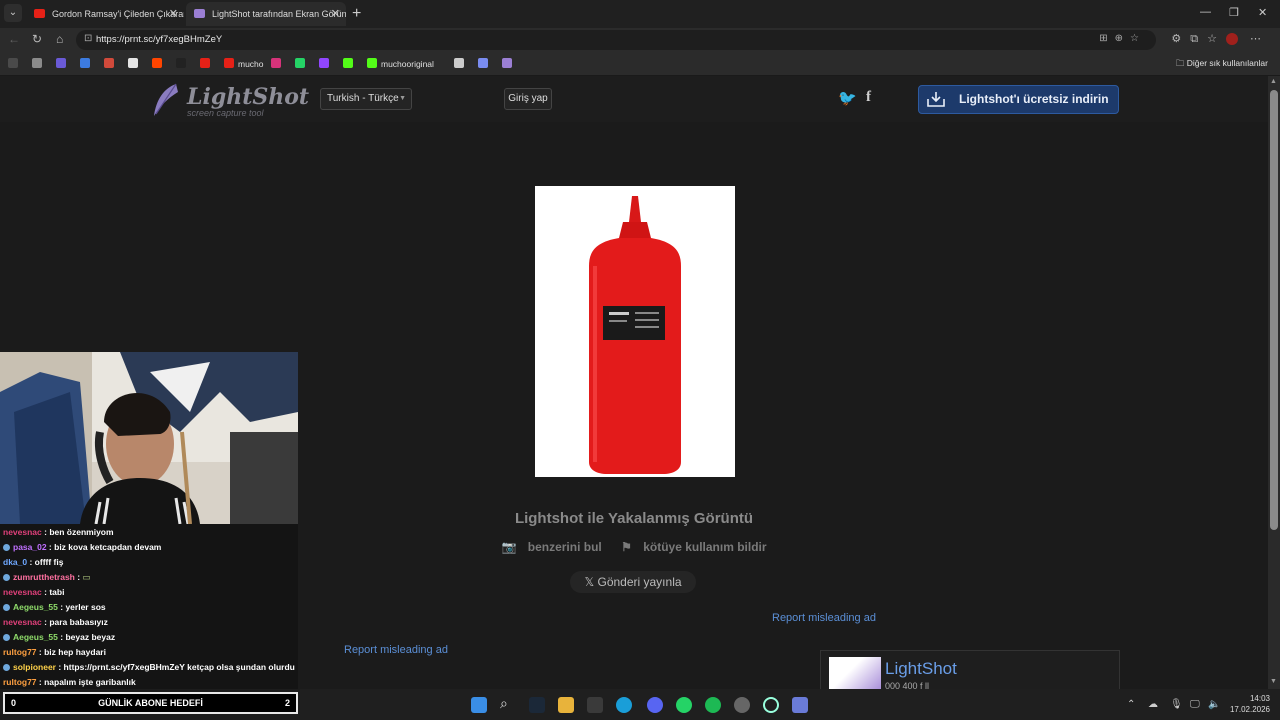  What do you see at coordinates (266, 14) in the screenshot?
I see `tab-lightshot: LightShot tarafından Ekran Görünt ✕` at bounding box center [266, 14].